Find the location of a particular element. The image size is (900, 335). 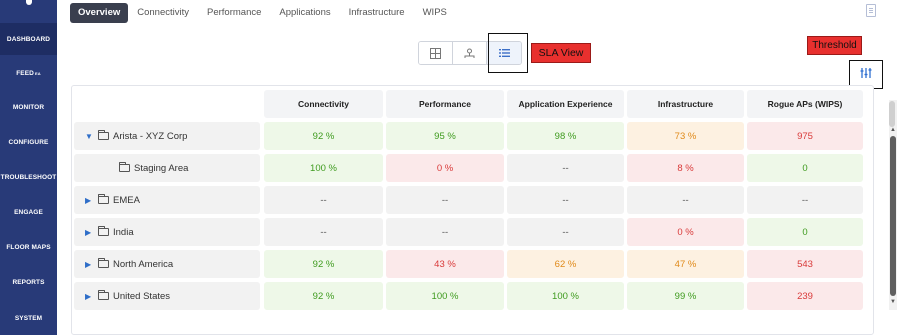

sidebar-item-system: SYSTEM is located at coordinates (28, 318).